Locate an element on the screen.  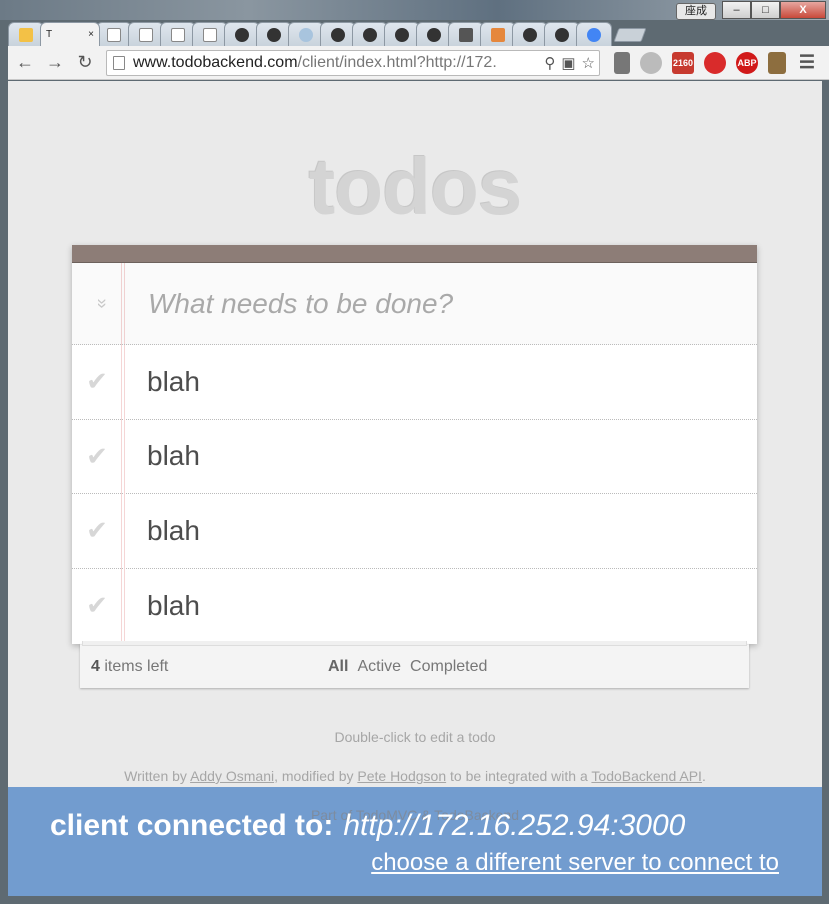
items-left-count: 4 items left is located at coordinates (129, 667).